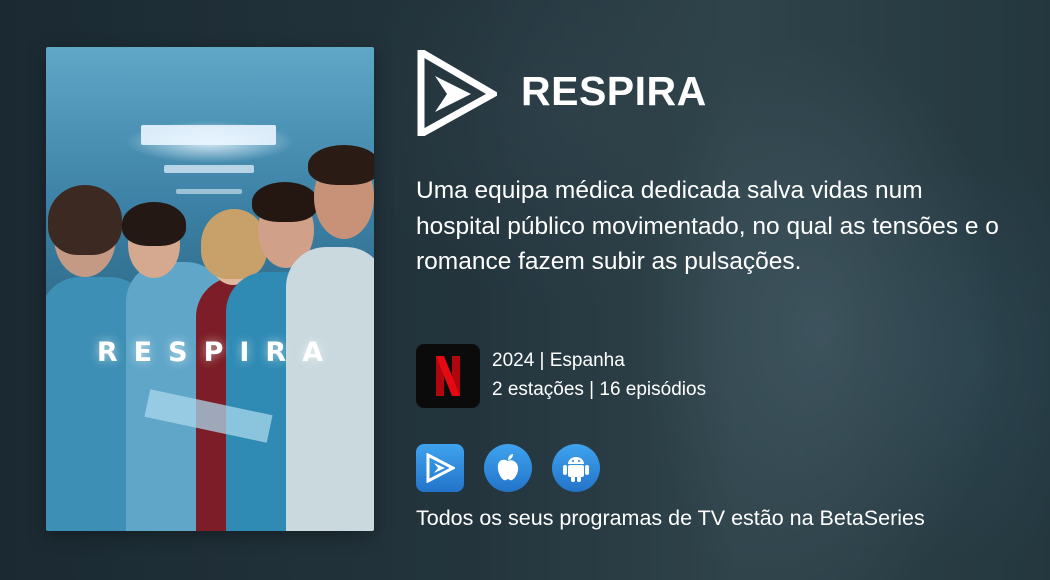 This screenshot has height=580, width=1050. Describe the element at coordinates (508, 468) in the screenshot. I see `apple-app-icon` at that location.